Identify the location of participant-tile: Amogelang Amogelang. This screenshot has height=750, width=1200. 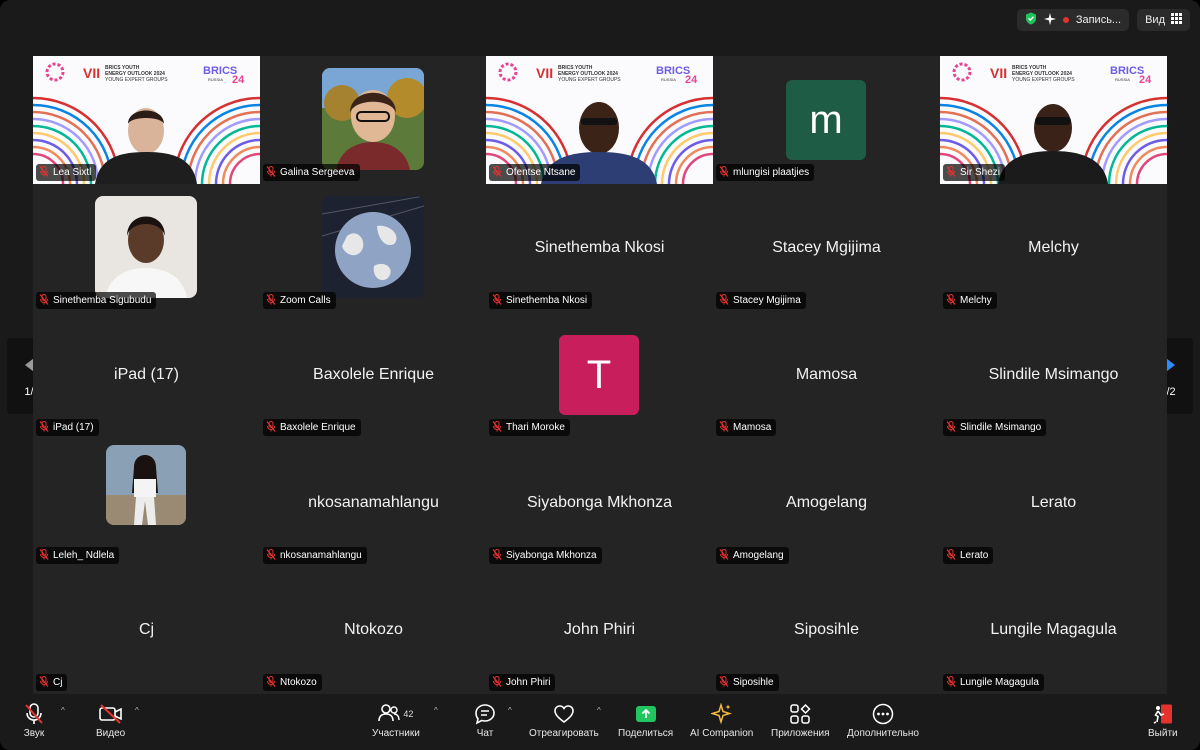
(826, 503).